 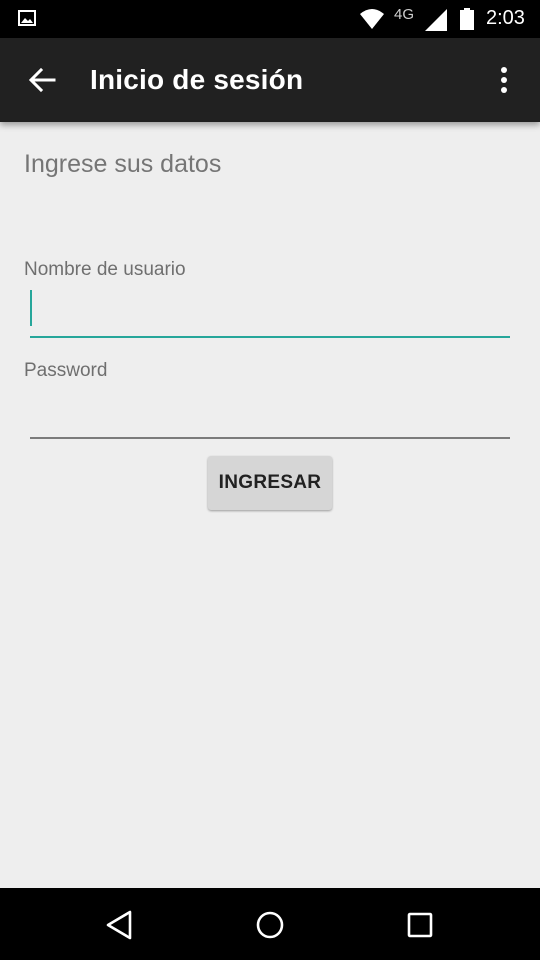 What do you see at coordinates (197, 79) in the screenshot?
I see `page-title: Inicio de sesión` at bounding box center [197, 79].